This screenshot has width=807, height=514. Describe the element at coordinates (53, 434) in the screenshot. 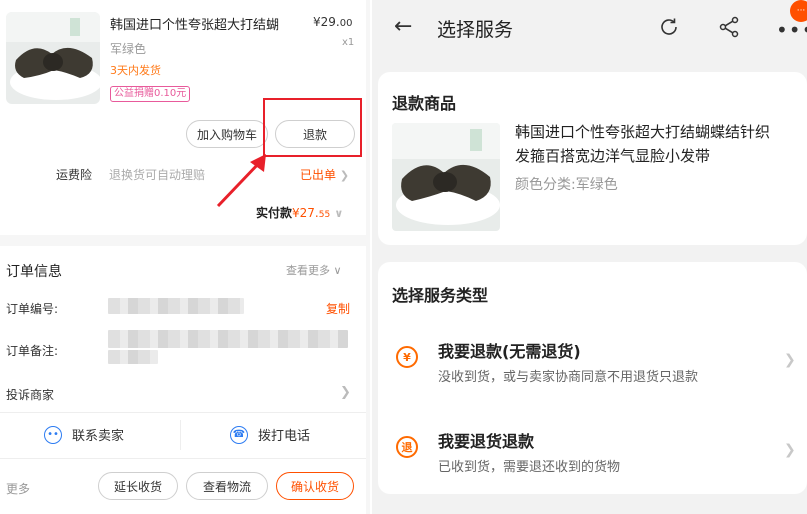

I see `chat-icon: ••` at that location.